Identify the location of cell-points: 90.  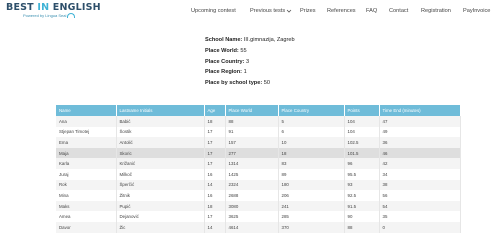
(362, 216).